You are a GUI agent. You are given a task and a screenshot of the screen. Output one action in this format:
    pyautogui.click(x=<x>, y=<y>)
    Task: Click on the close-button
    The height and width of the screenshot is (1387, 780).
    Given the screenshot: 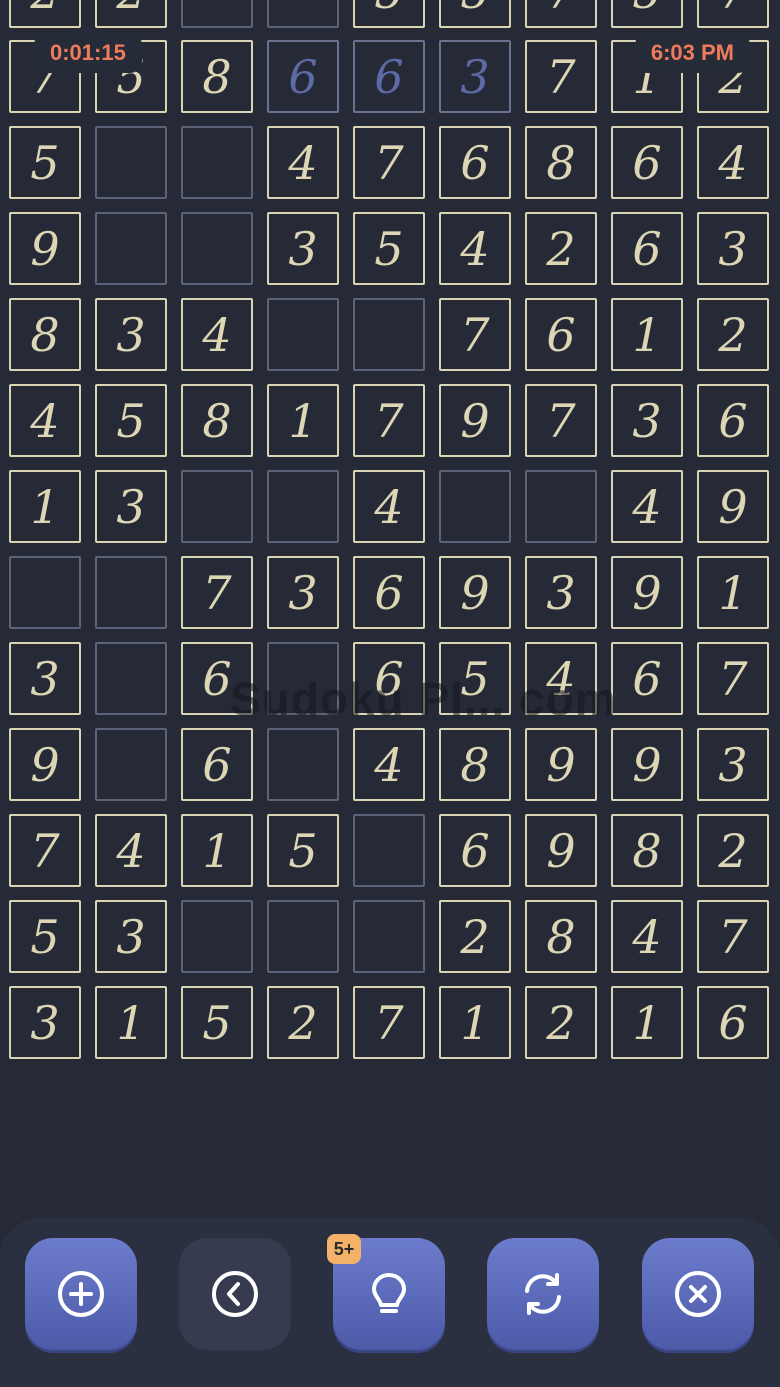 What is the action you would take?
    pyautogui.click(x=698, y=1294)
    